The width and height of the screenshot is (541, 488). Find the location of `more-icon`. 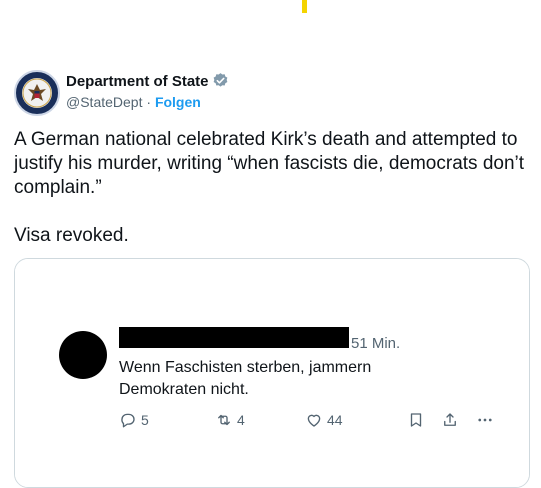

more-icon is located at coordinates (485, 420).